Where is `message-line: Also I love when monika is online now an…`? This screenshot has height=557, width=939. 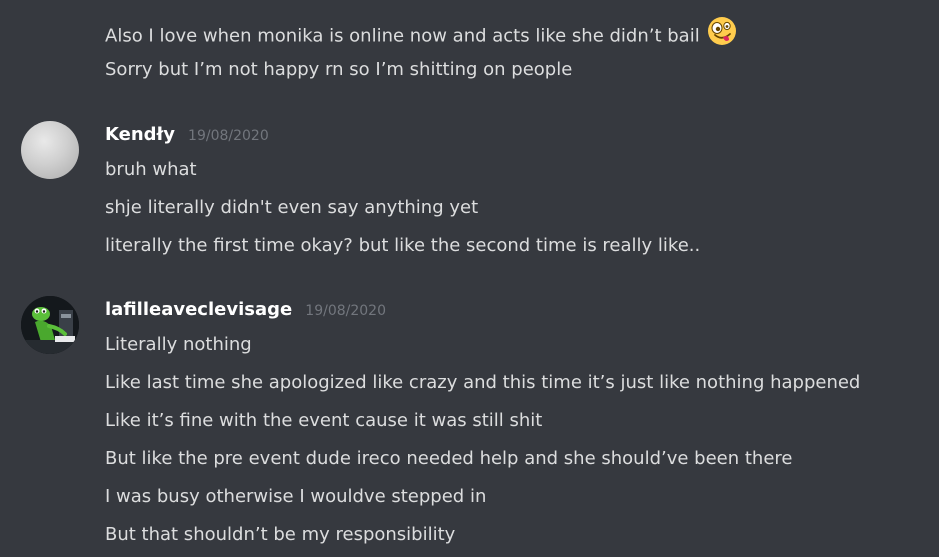
message-line: Also I love when monika is online now an… is located at coordinates (421, 35).